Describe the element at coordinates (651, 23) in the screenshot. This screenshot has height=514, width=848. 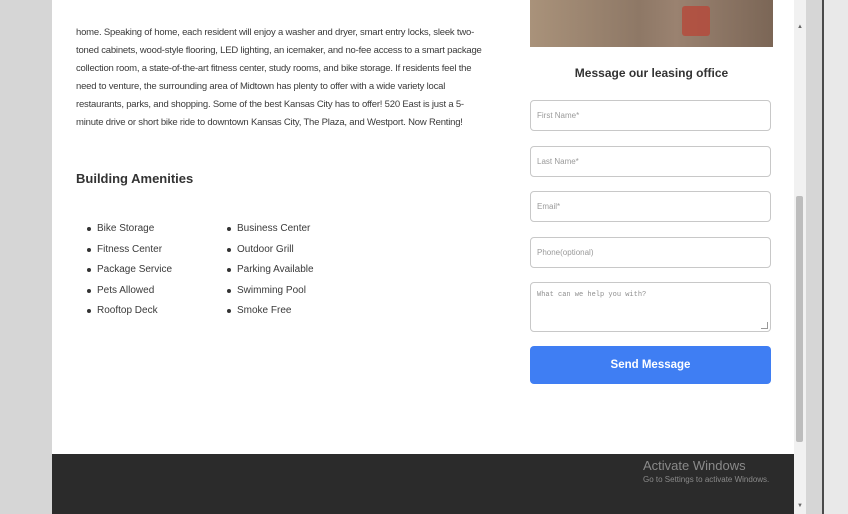
I see `property-photo` at that location.